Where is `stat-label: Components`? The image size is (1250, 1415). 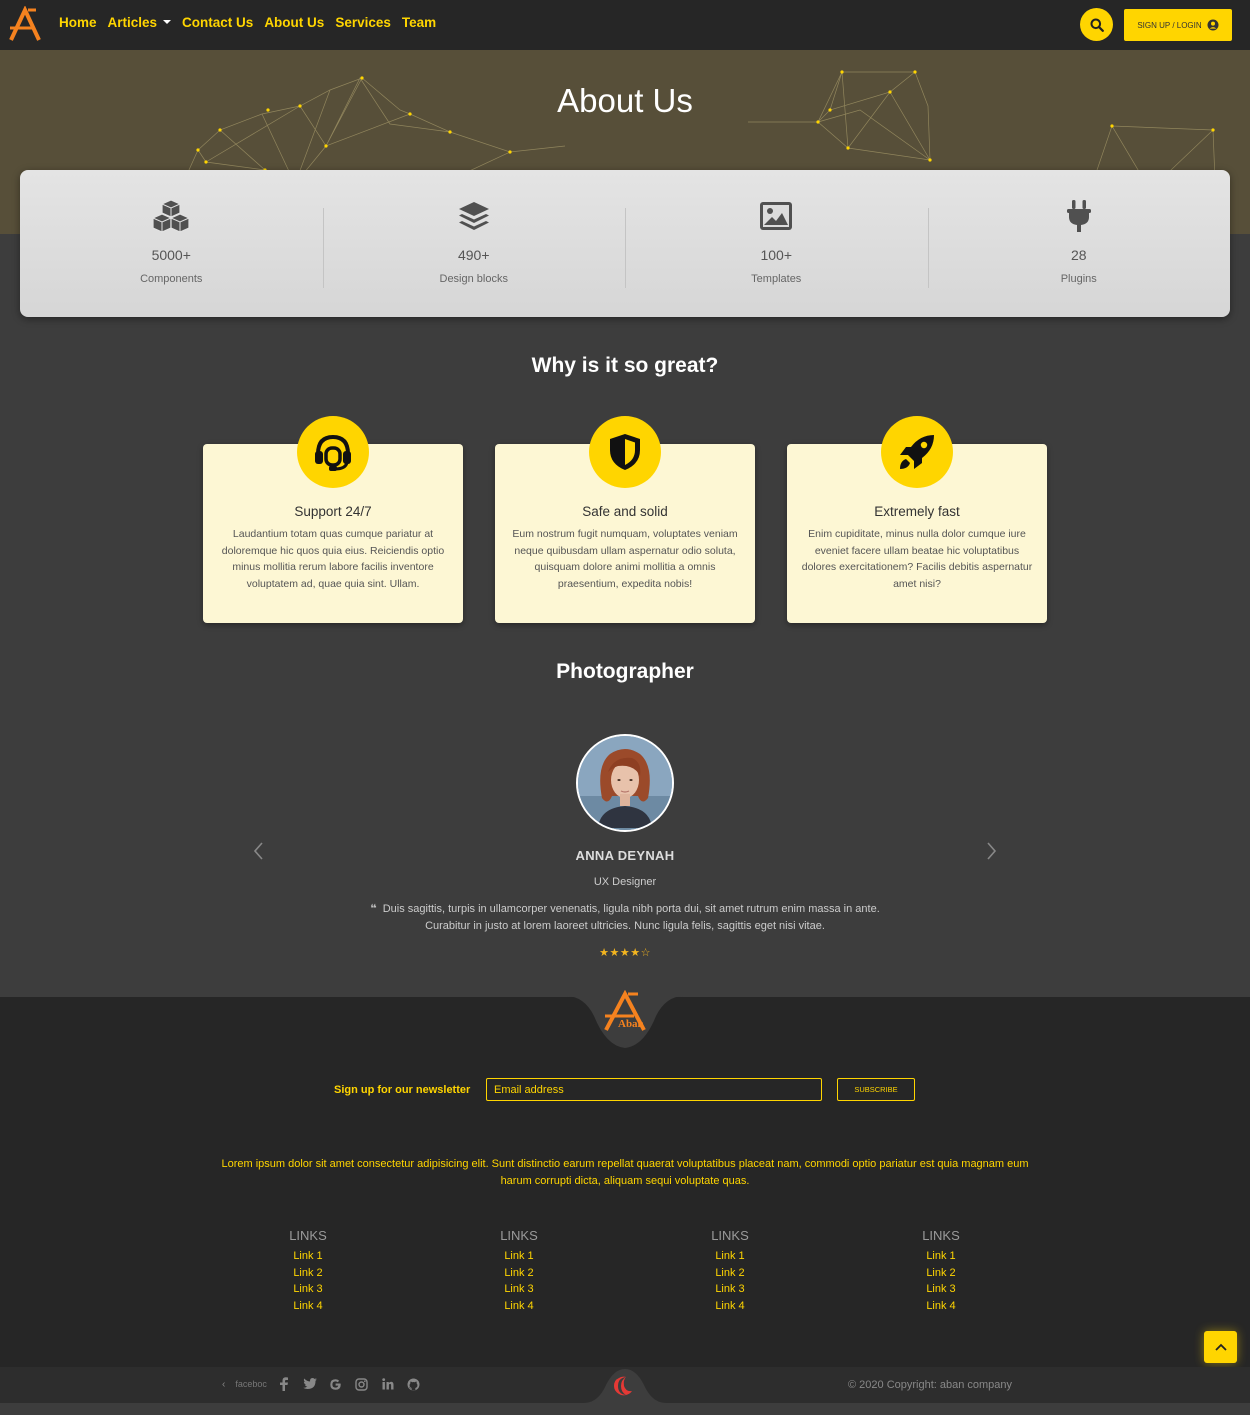
stat-label: Components is located at coordinates (171, 279).